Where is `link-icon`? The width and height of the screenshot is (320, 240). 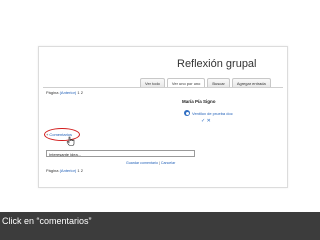
link-icon is located at coordinates (187, 113).